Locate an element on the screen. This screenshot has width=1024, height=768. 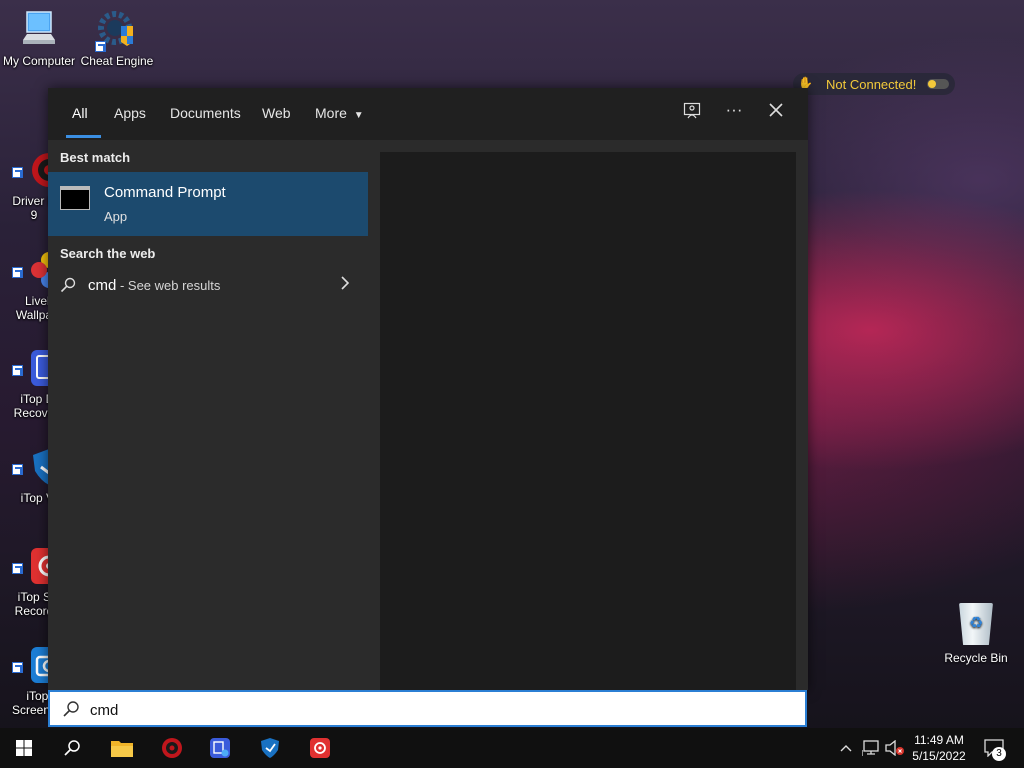
clock-time: 11:49 AM is located at coordinates (939, 740).